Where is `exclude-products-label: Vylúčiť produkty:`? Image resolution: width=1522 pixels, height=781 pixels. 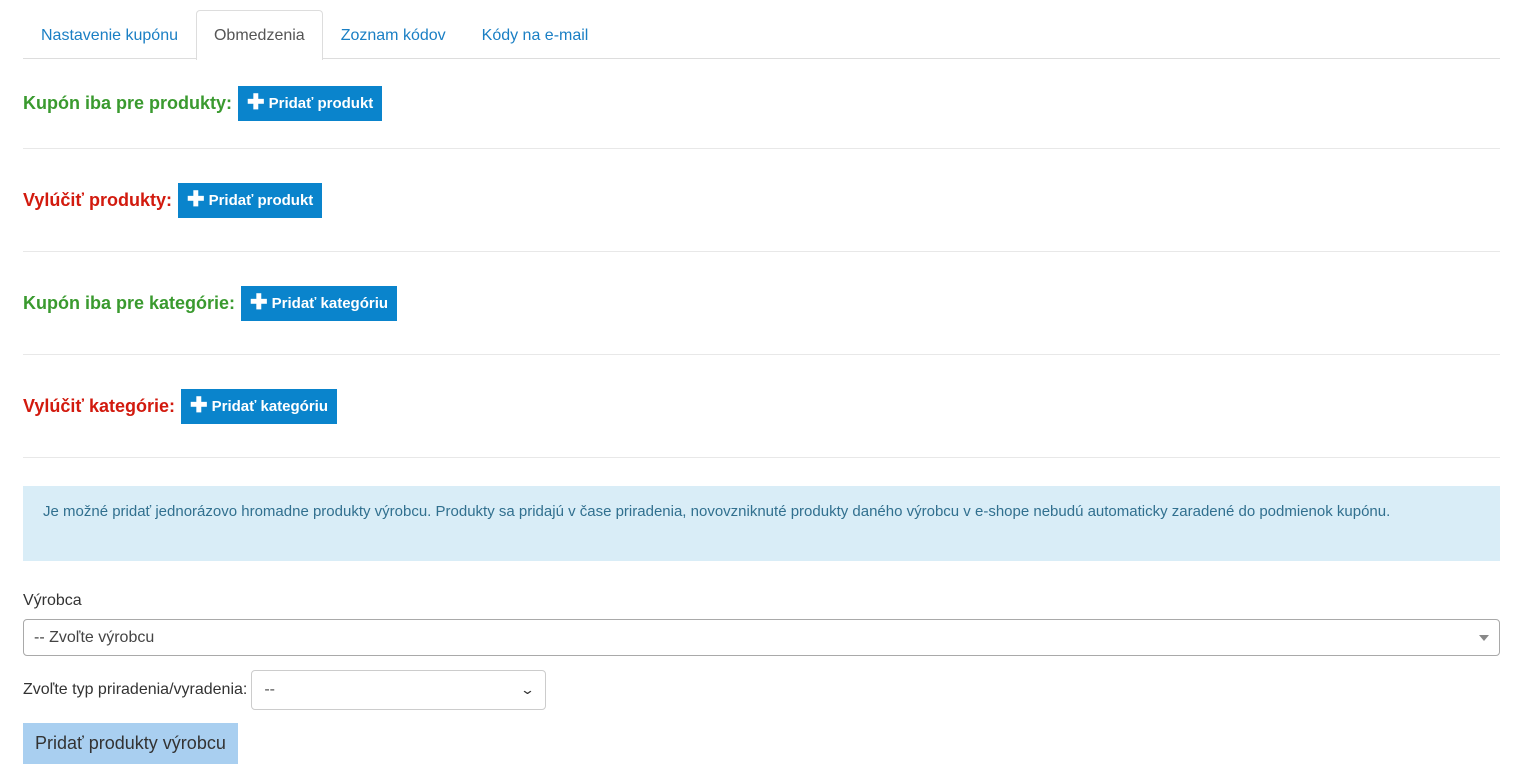 exclude-products-label: Vylúčiť produkty: is located at coordinates (97, 199).